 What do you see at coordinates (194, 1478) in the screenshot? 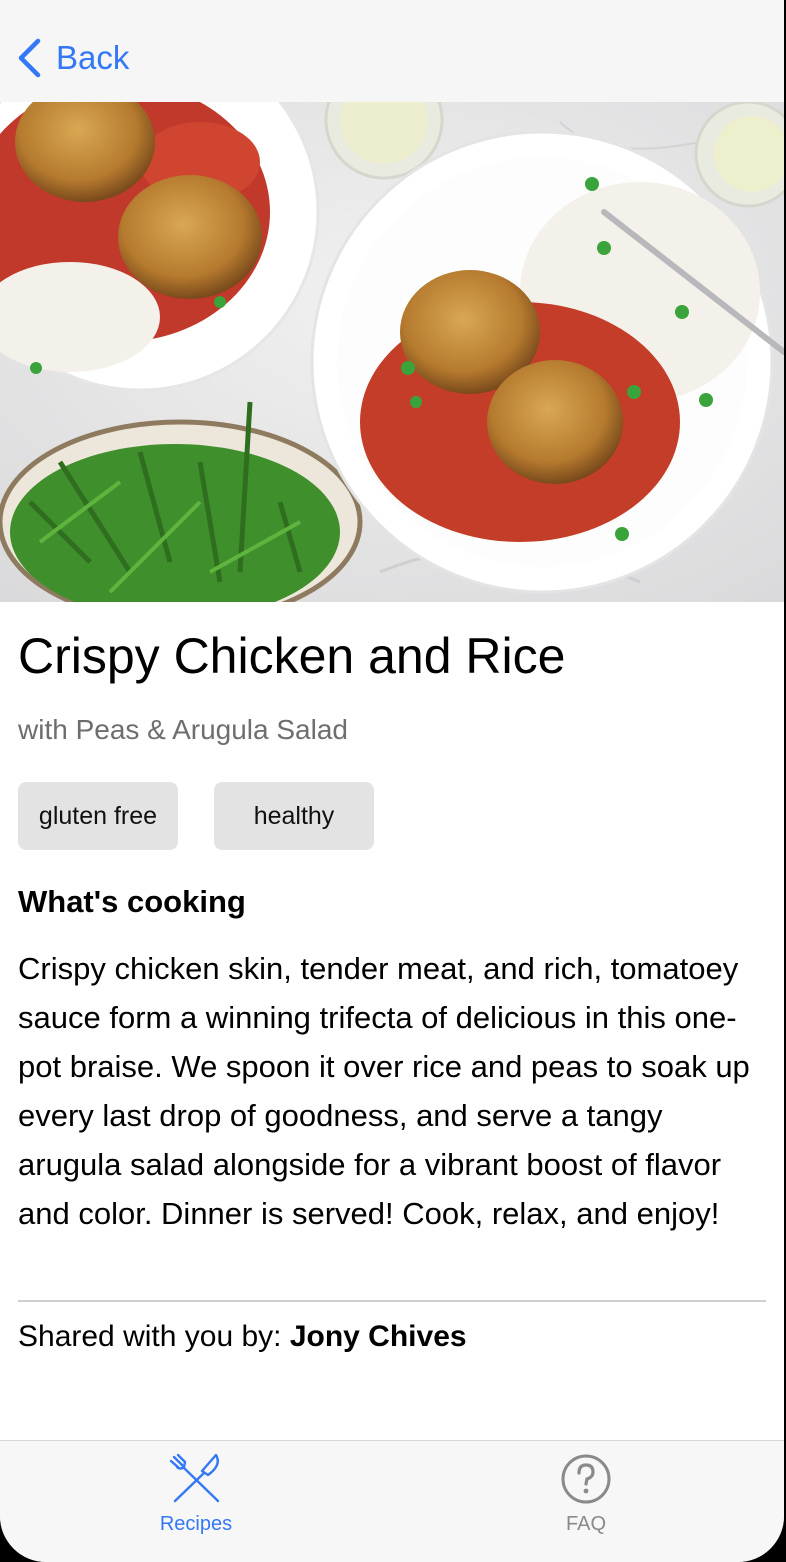
I see `fork-knife-icon` at bounding box center [194, 1478].